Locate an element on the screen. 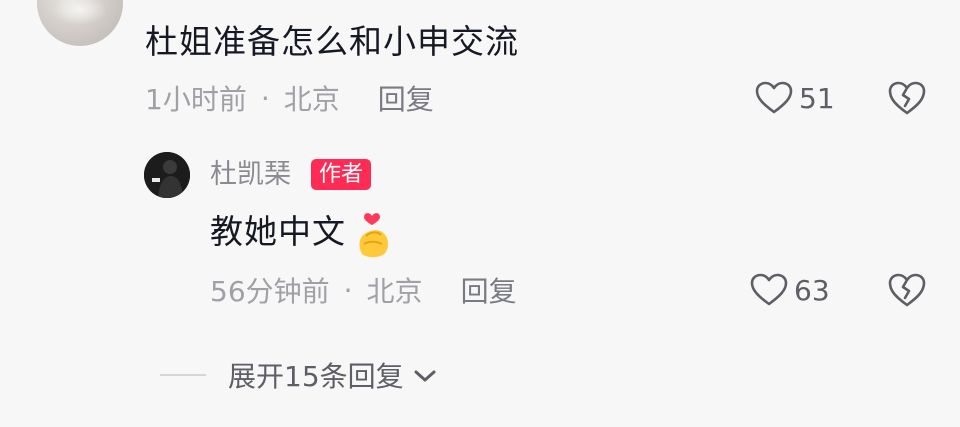 This screenshot has height=427, width=960. author-badge: 作者 is located at coordinates (341, 174).